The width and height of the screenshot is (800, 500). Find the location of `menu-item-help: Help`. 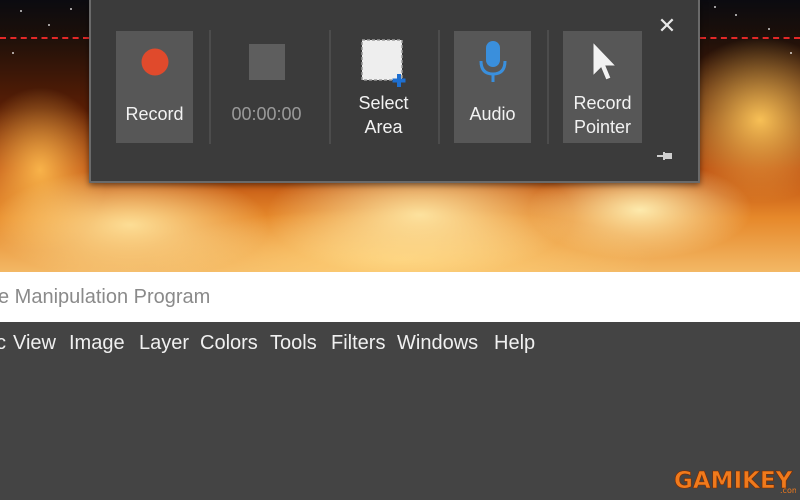

menu-item-help: Help is located at coordinates (514, 343).